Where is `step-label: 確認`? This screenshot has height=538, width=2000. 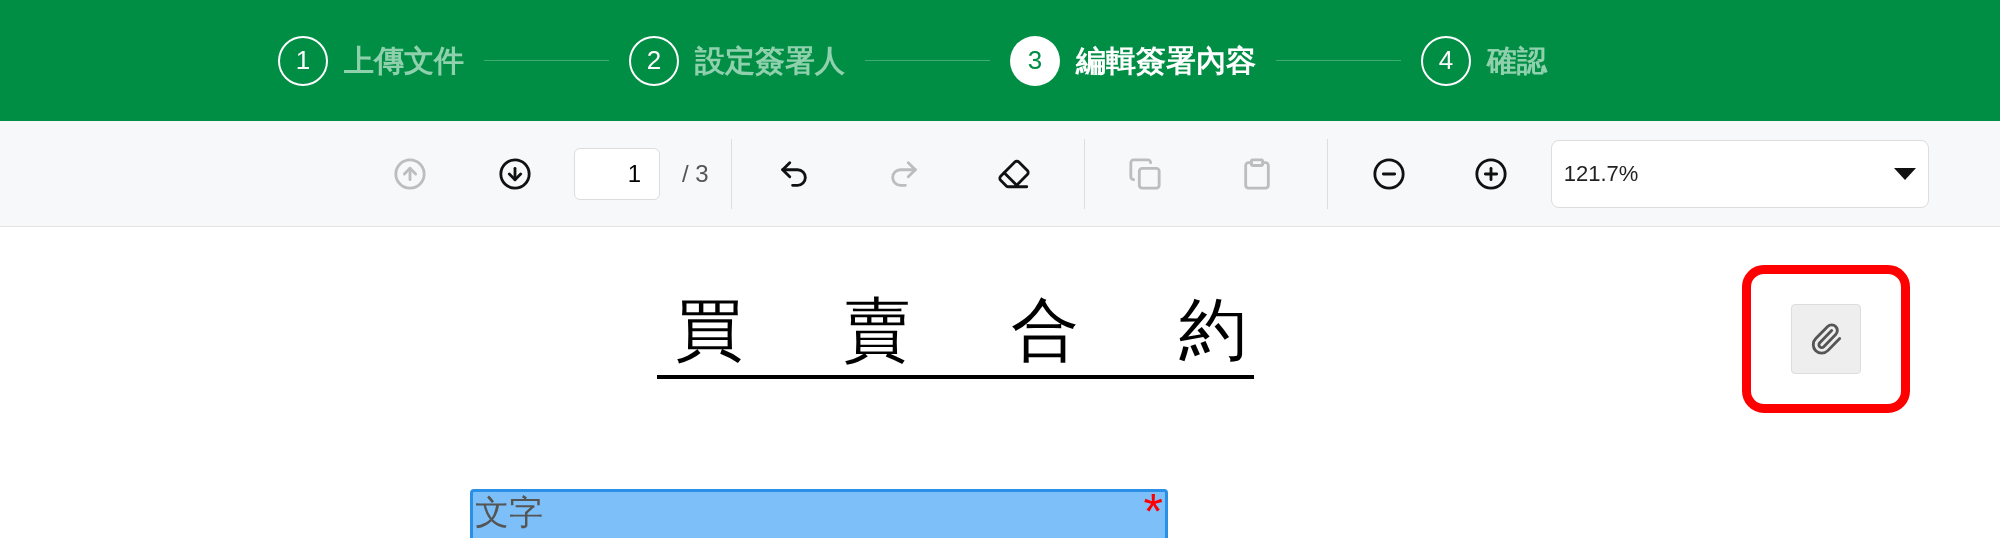
step-label: 確認 is located at coordinates (1517, 61).